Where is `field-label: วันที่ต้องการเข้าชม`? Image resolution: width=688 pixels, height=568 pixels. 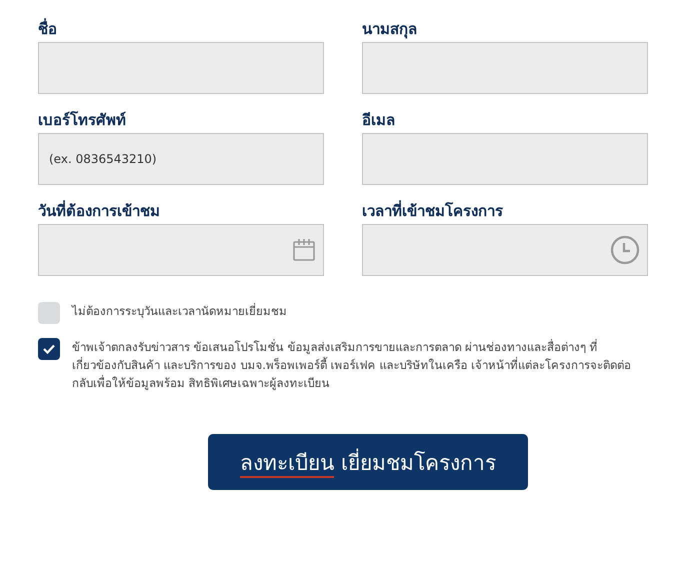
field-label: วันที่ต้องการเข้าชม is located at coordinates (99, 210).